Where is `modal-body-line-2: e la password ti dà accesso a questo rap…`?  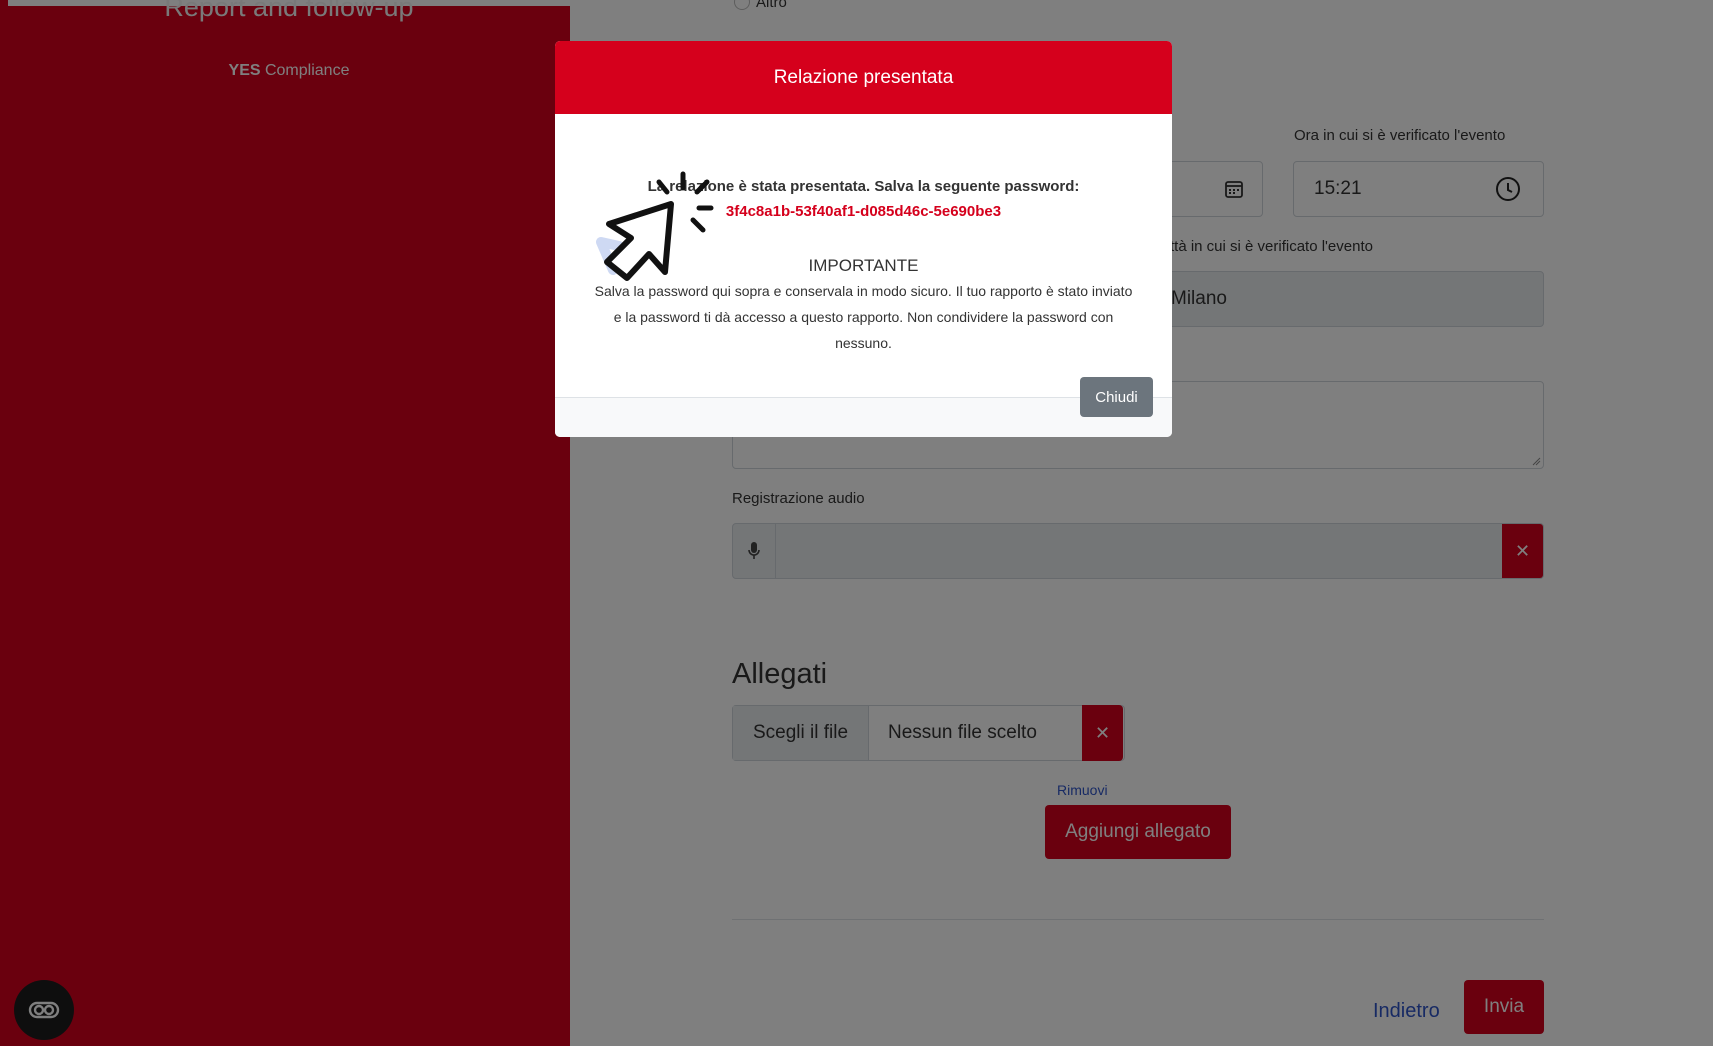
modal-body-line-2: e la password ti dà accesso a questo rap… is located at coordinates (863, 317).